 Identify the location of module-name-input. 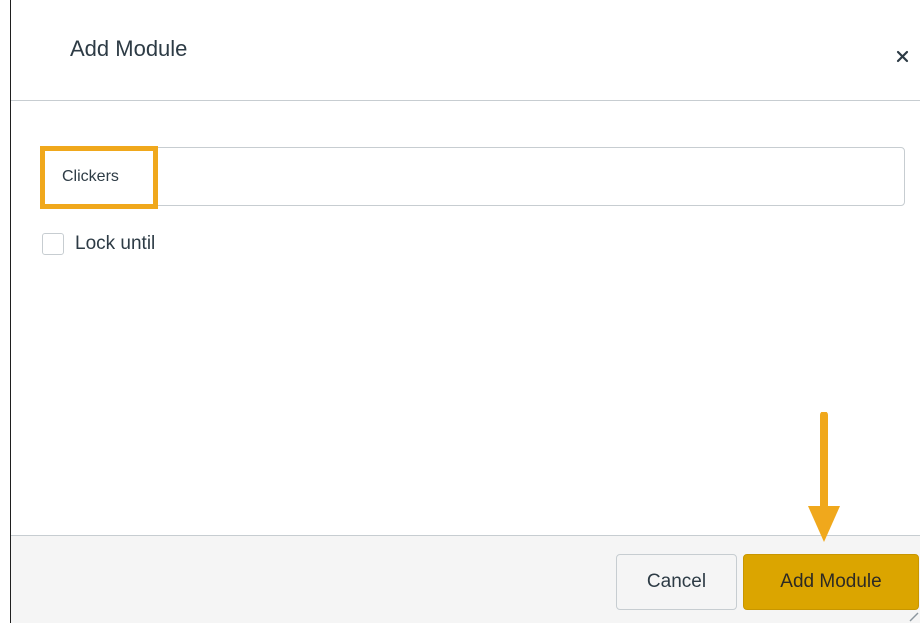
(472, 177).